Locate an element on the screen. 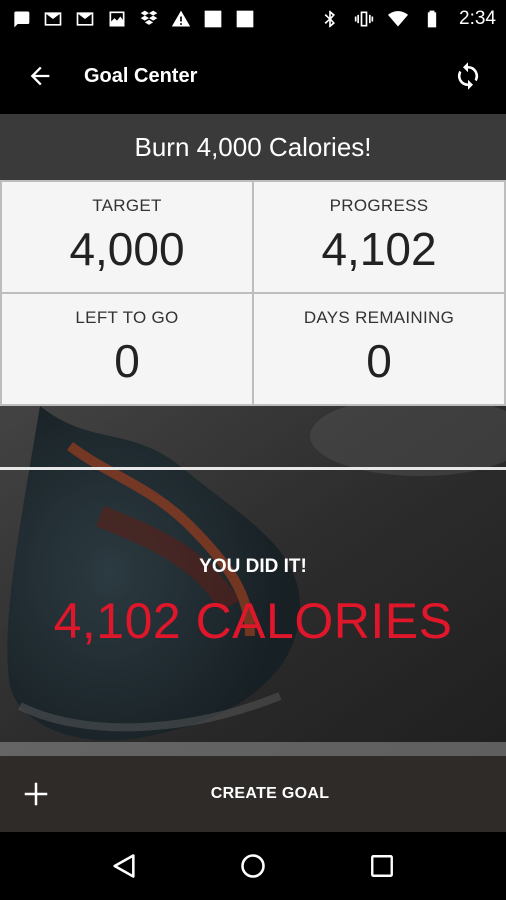  message-icon is located at coordinates (21, 19).